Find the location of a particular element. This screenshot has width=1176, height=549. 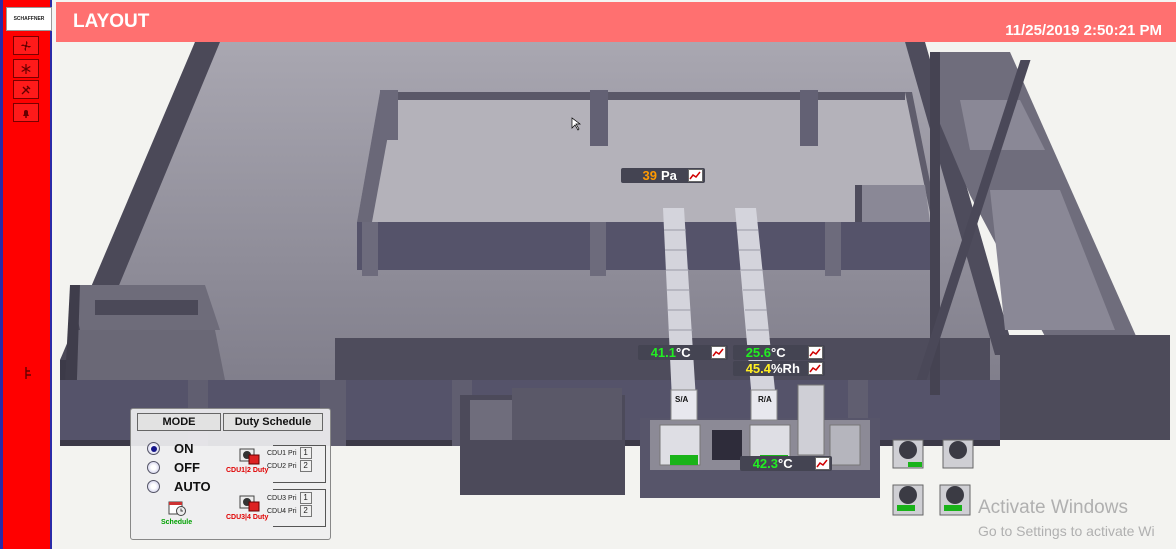

pressure-value: 39 is located at coordinates (649, 175).